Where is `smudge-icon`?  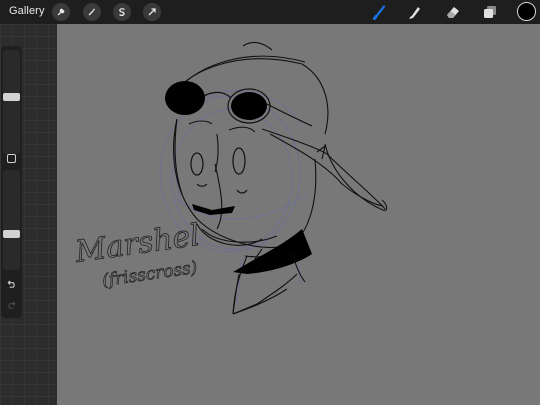
smudge-icon is located at coordinates (414, 12).